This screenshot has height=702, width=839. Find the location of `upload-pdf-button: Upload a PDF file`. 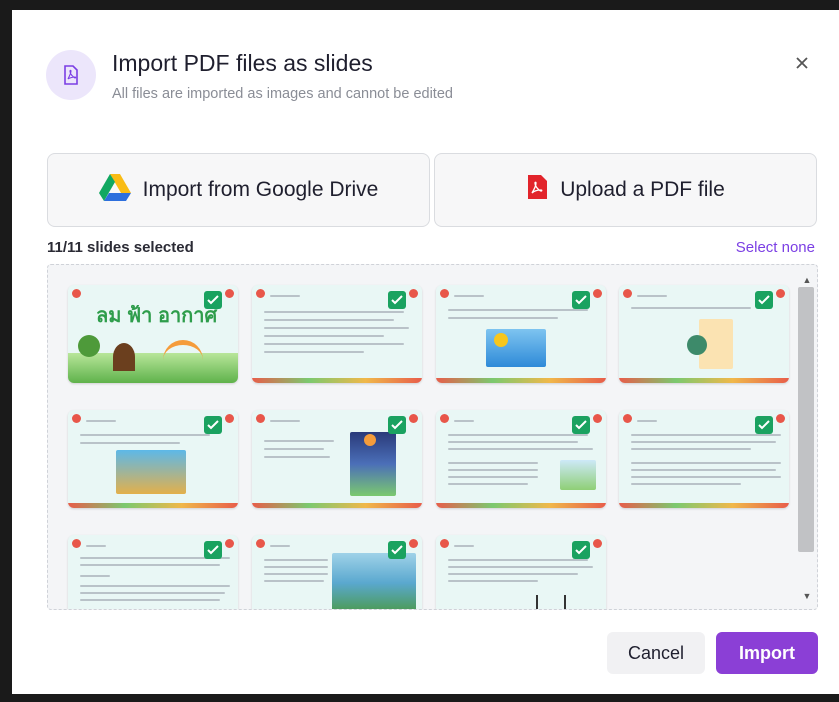

upload-pdf-button: Upload a PDF file is located at coordinates (625, 190).